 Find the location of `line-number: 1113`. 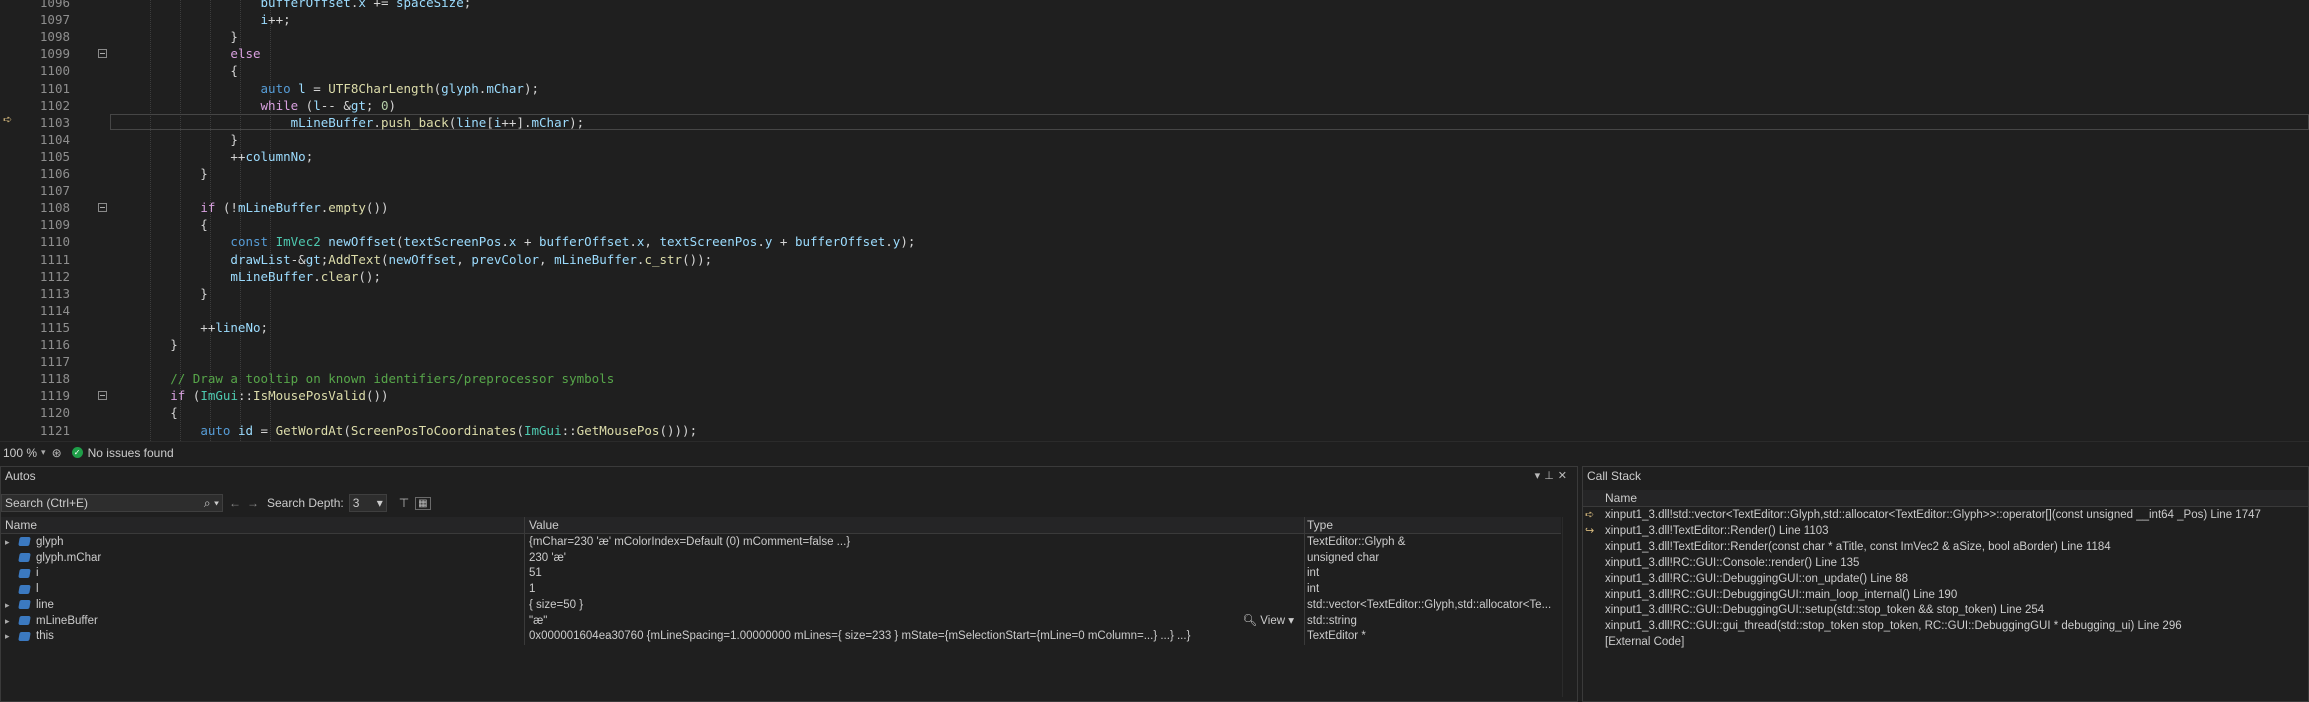

line-number: 1113 is located at coordinates (54, 293).